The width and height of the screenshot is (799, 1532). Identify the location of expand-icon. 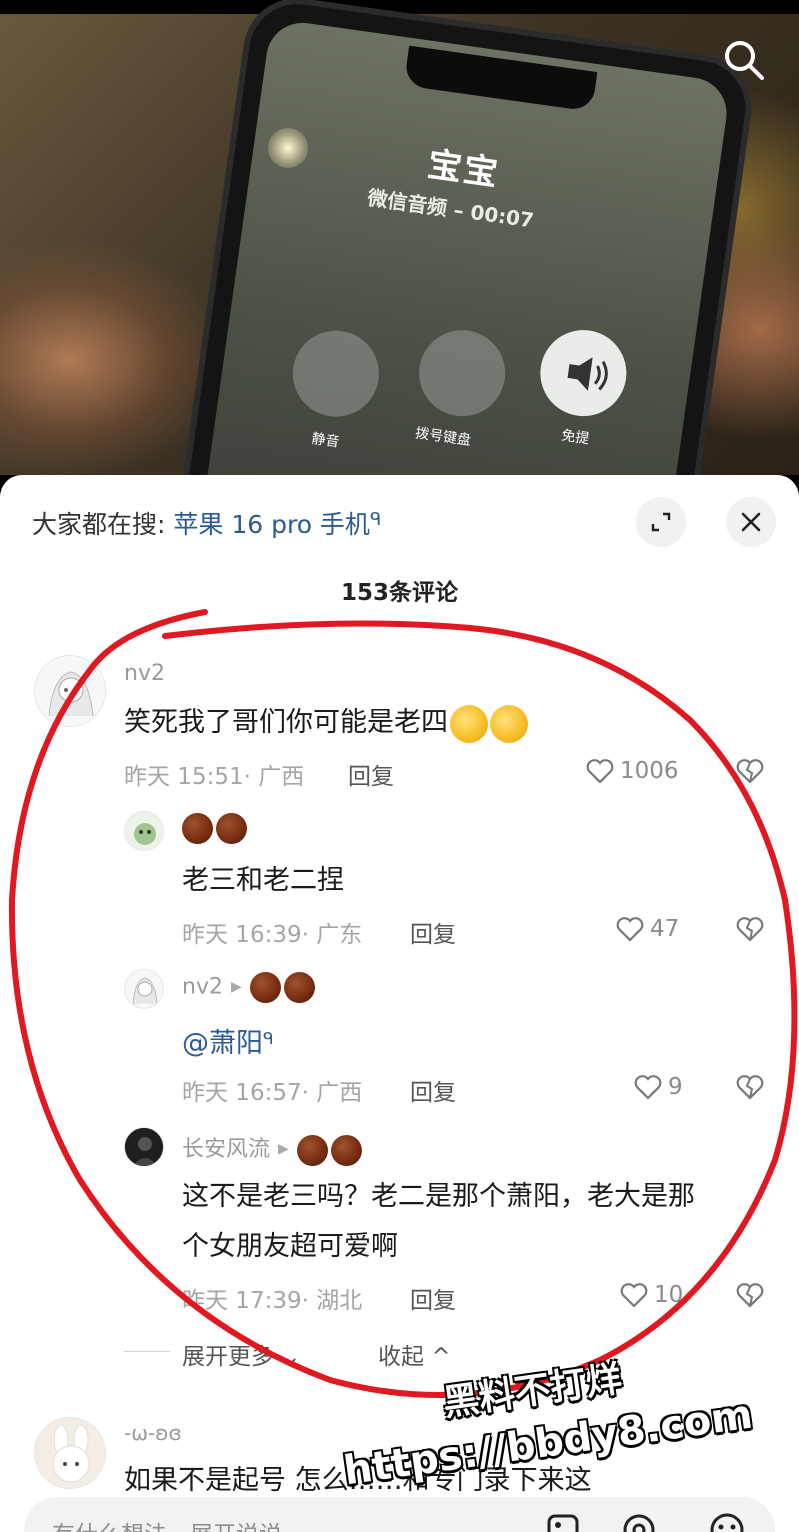
(661, 522).